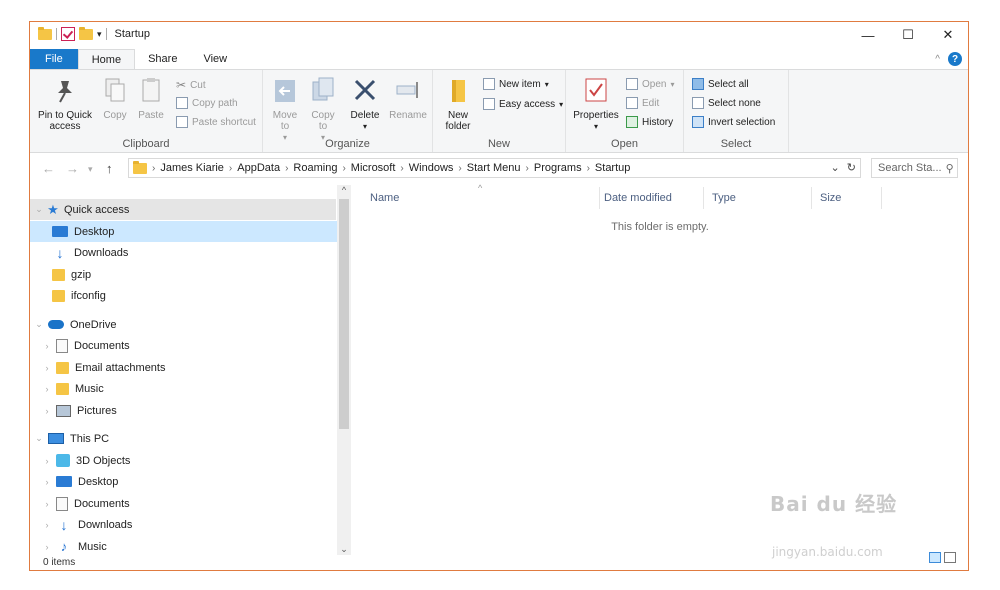  Describe the element at coordinates (365, 104) in the screenshot. I see `delete-button: Delete ▾` at that location.